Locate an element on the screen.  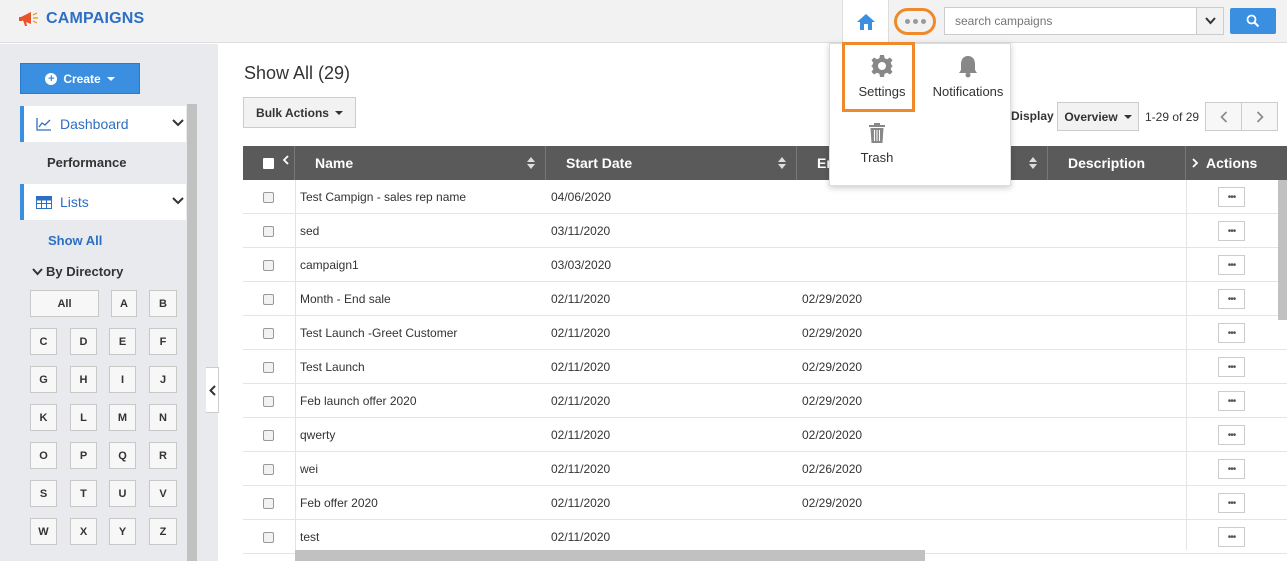
prev-page-button is located at coordinates (1223, 116).